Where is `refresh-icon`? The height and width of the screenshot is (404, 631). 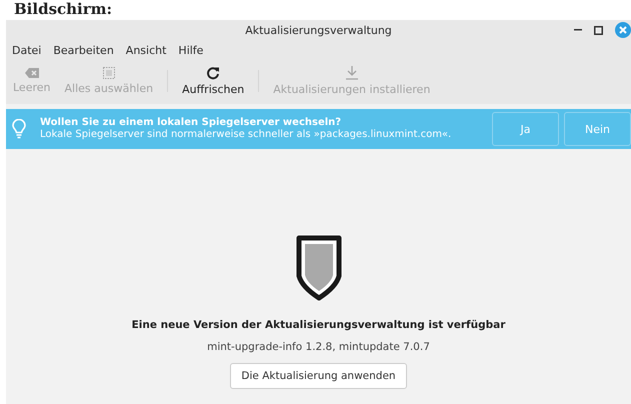 refresh-icon is located at coordinates (213, 73).